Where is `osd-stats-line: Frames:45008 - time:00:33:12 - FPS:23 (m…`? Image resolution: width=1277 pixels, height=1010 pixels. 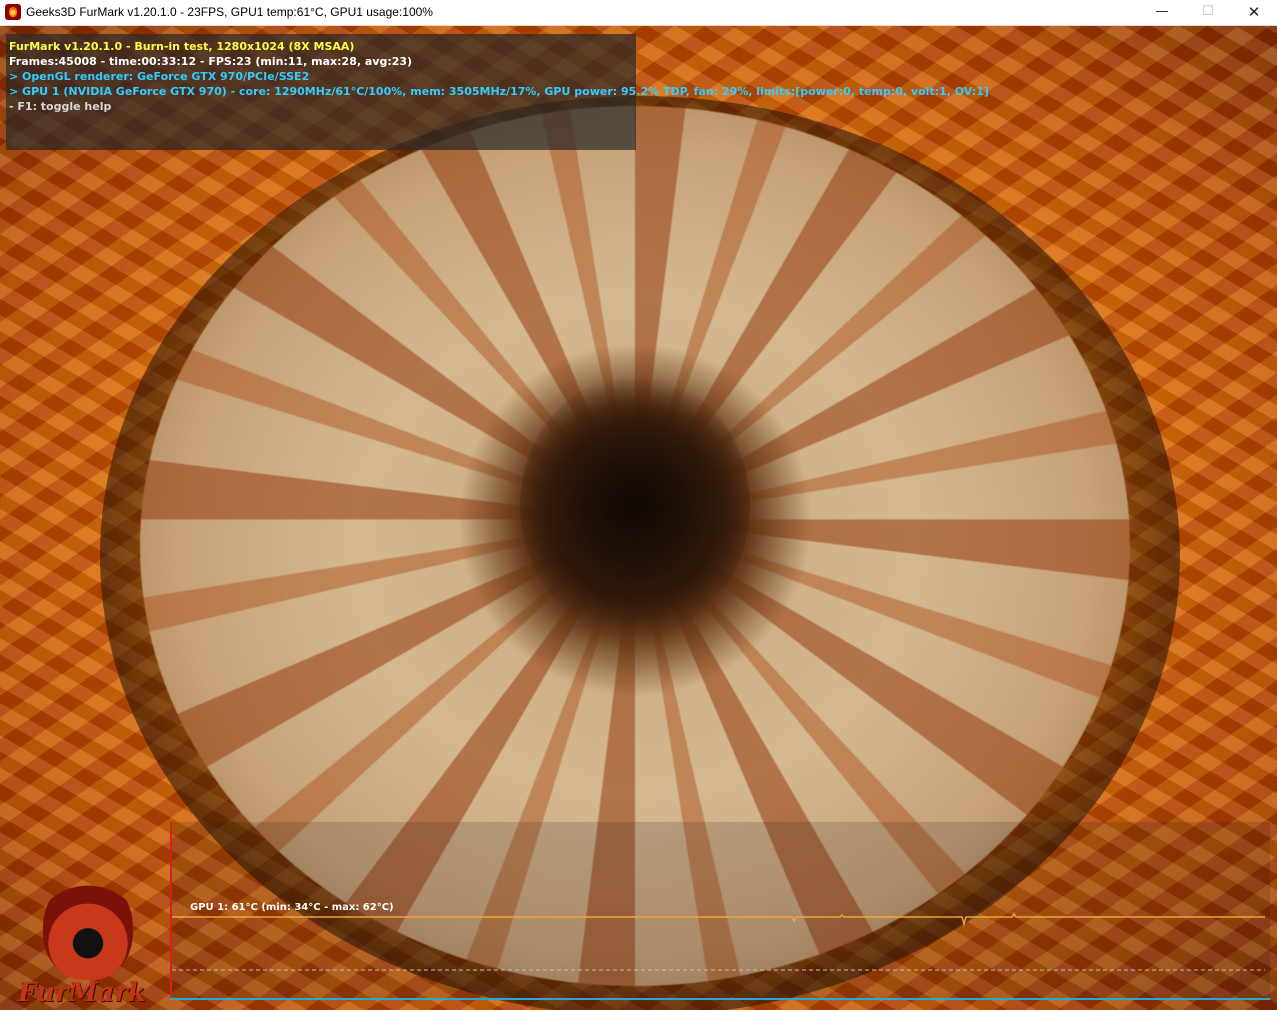 osd-stats-line: Frames:45008 - time:00:33:12 - FPS:23 (m… is located at coordinates (211, 61).